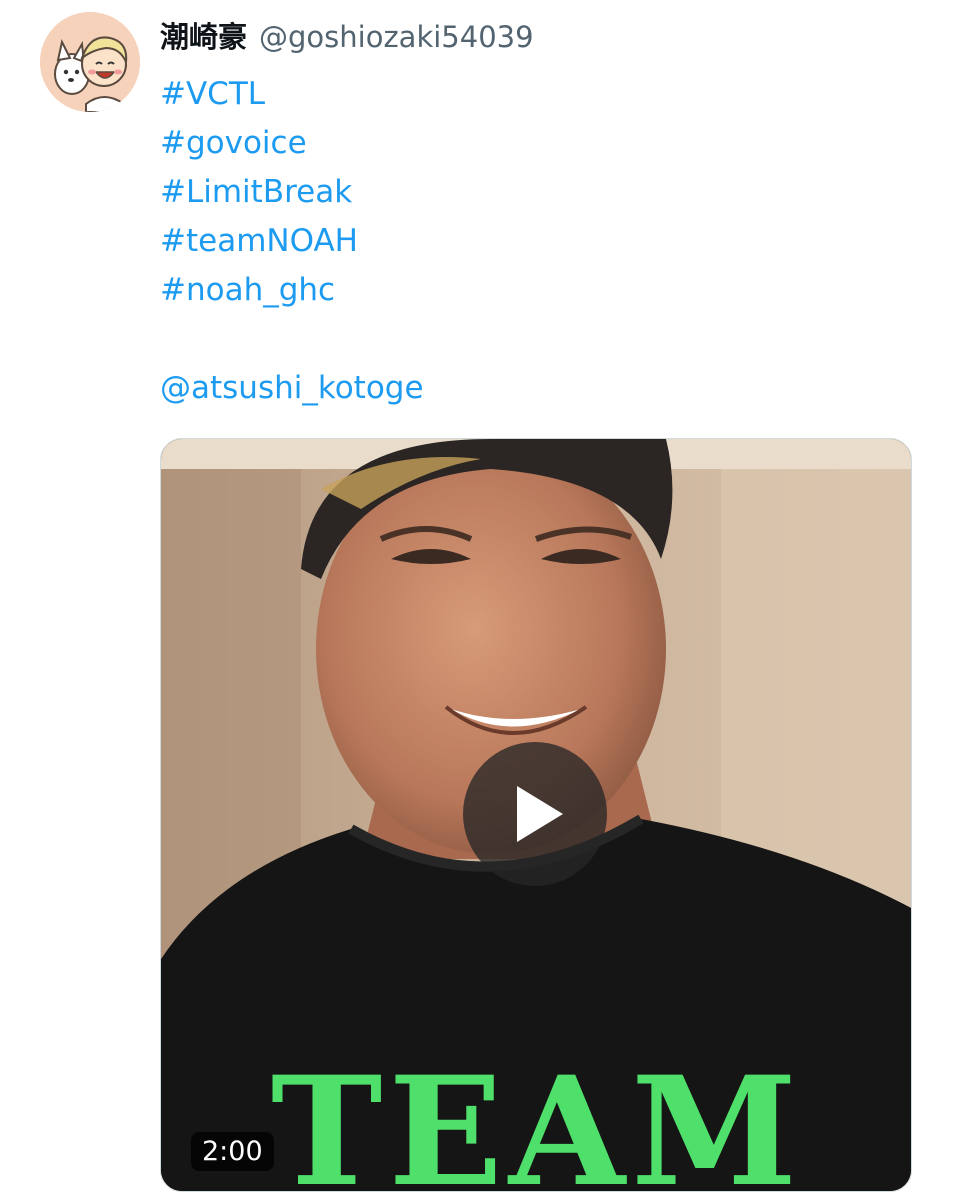 The width and height of the screenshot is (954, 1200). Describe the element at coordinates (540, 143) in the screenshot. I see `hashtag-line: #govoice` at that location.